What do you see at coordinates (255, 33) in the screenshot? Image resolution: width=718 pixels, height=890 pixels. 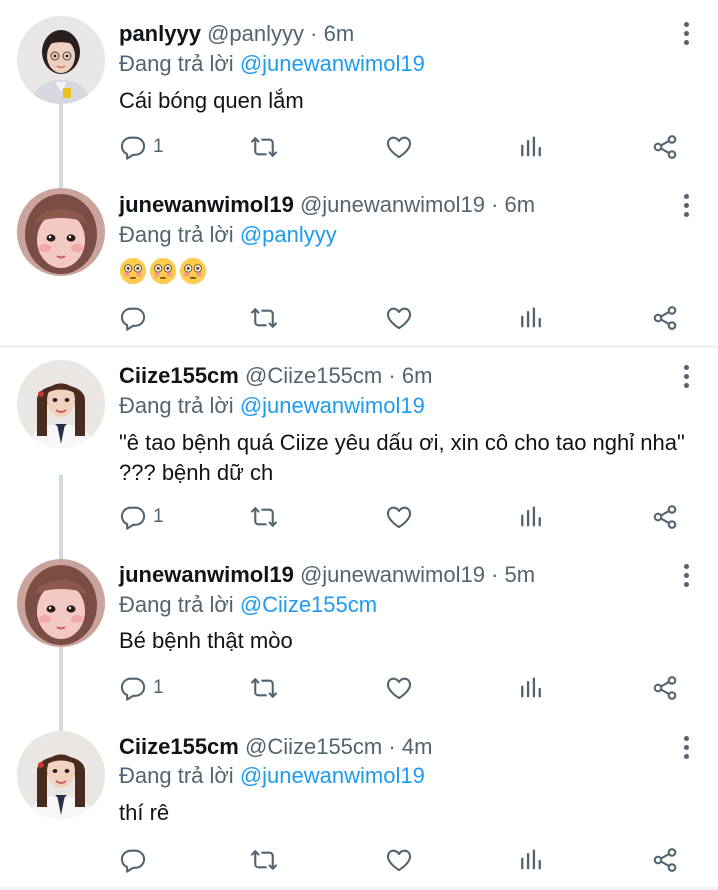 I see `user-handle: @panlyyy` at bounding box center [255, 33].